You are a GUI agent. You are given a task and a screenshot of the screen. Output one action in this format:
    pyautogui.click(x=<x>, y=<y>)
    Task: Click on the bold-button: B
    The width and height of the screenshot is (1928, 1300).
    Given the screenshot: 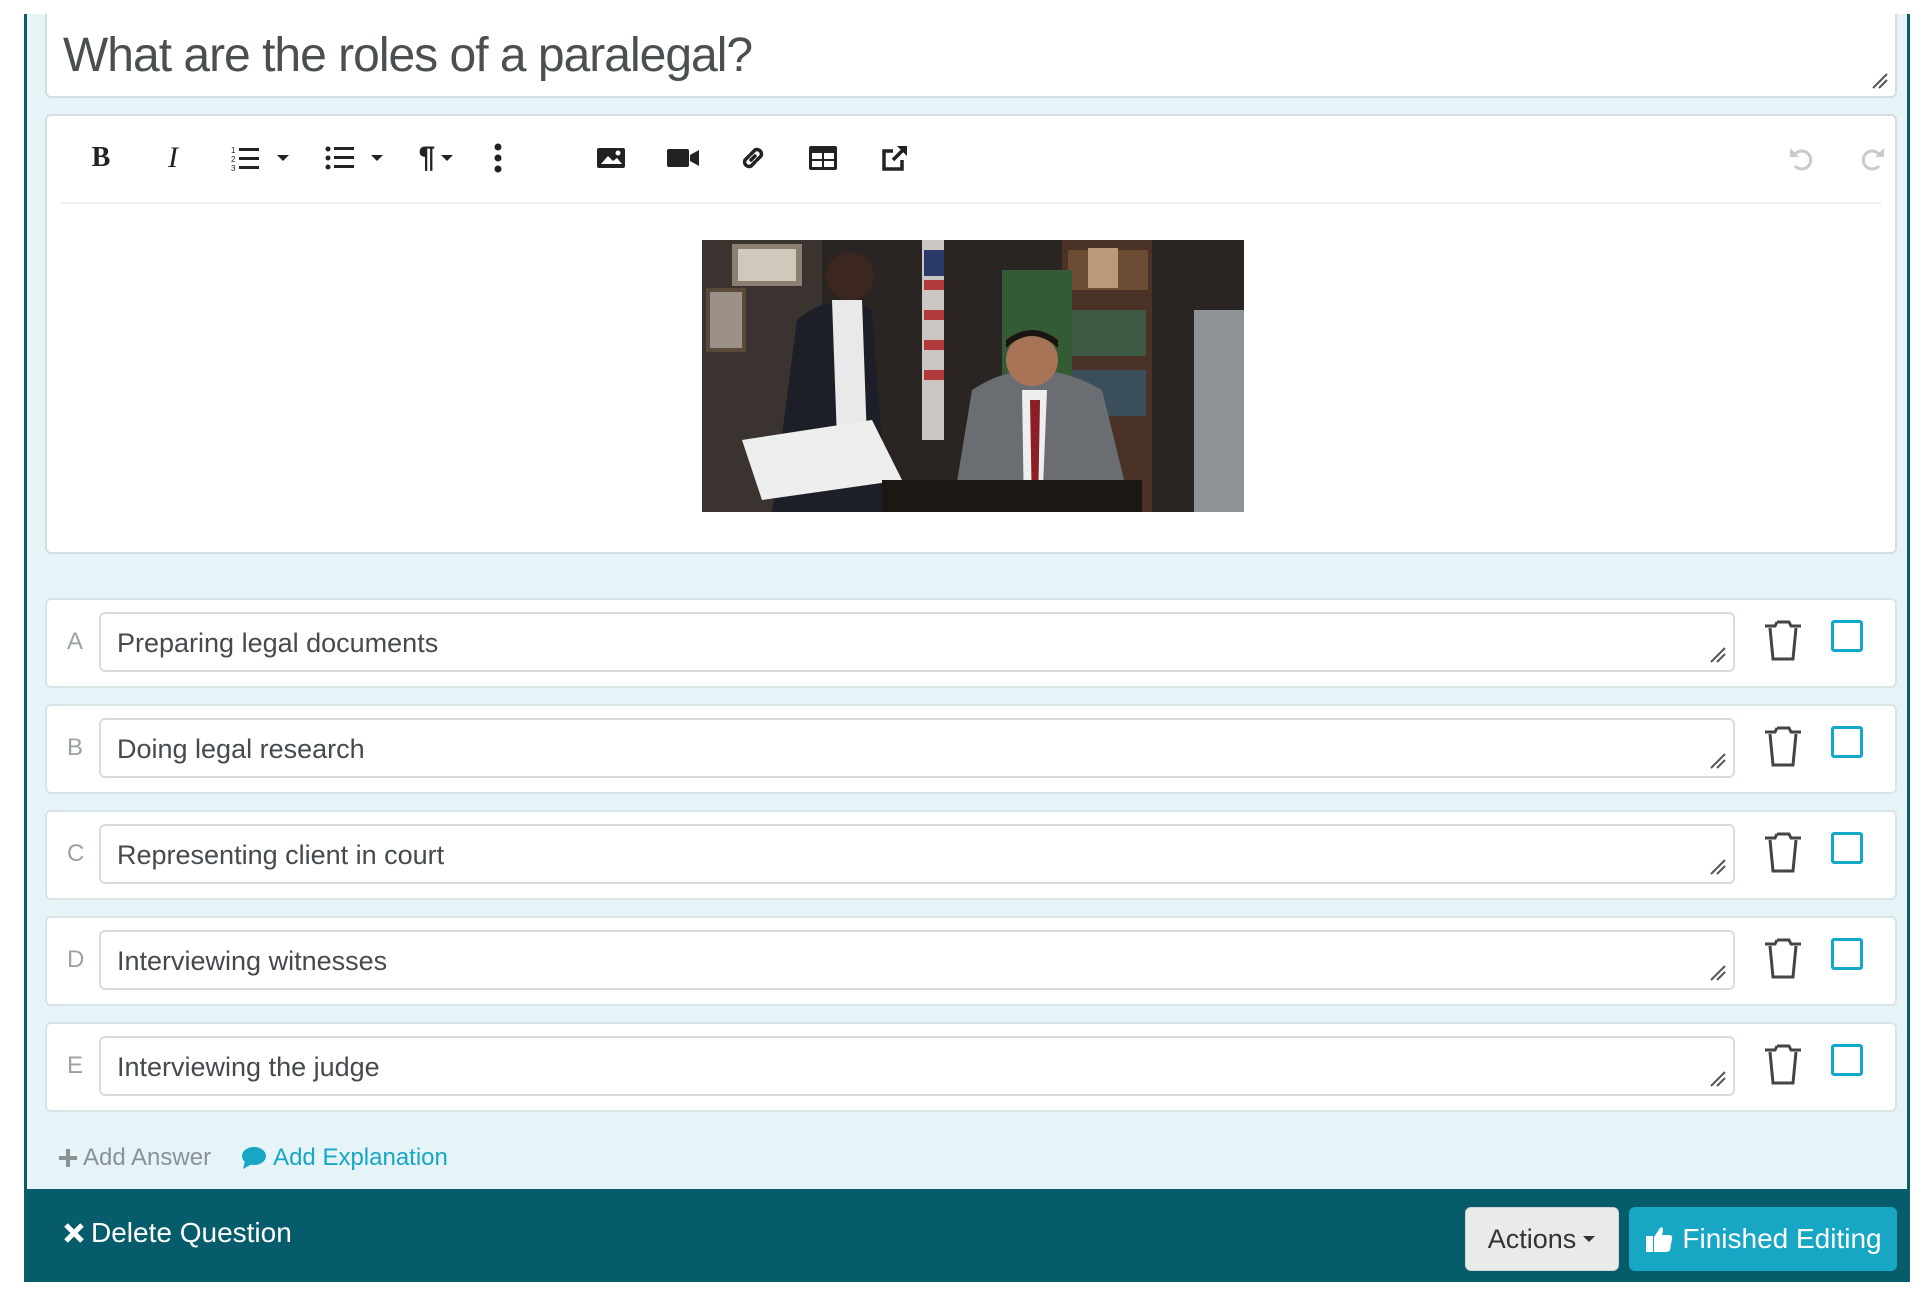 What is the action you would take?
    pyautogui.click(x=101, y=158)
    